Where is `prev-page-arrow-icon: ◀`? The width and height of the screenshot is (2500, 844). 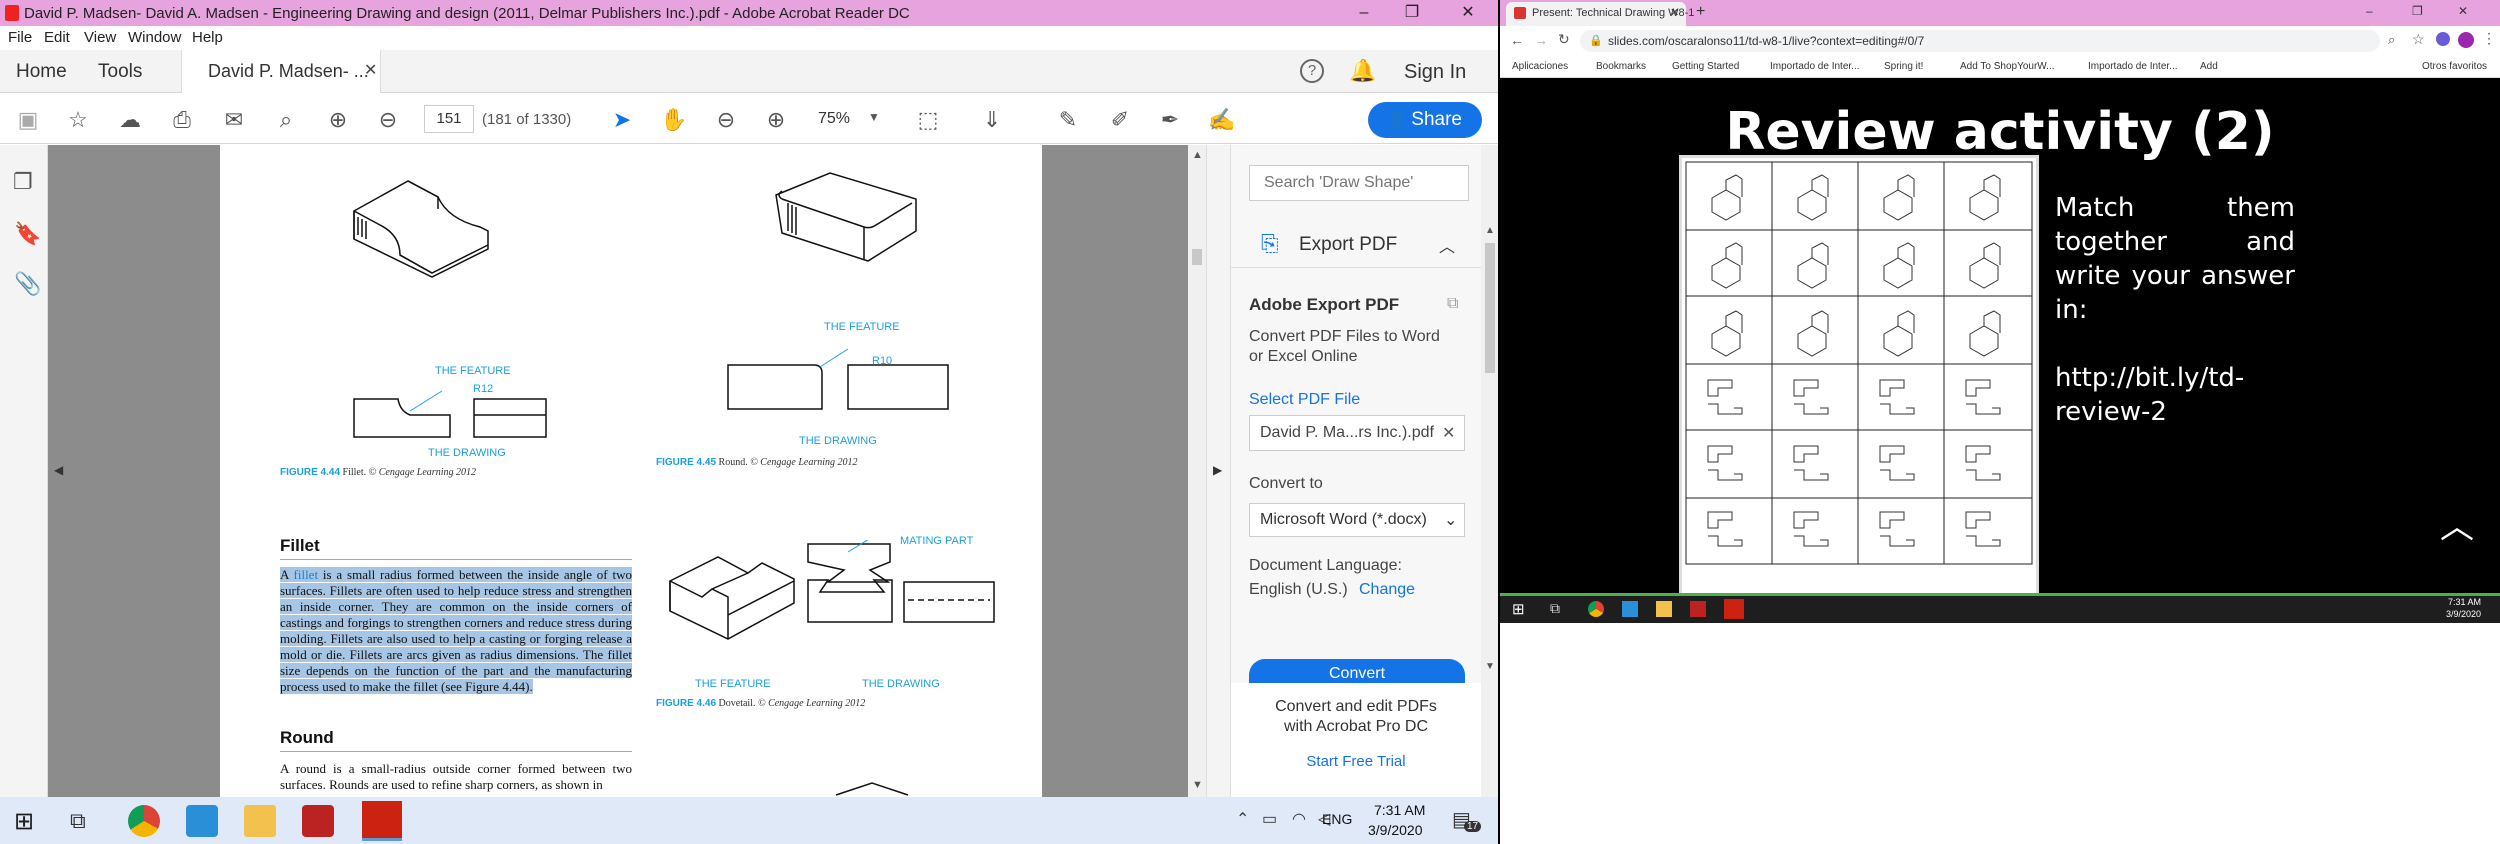
prev-page-arrow-icon: ◀ is located at coordinates (58, 470).